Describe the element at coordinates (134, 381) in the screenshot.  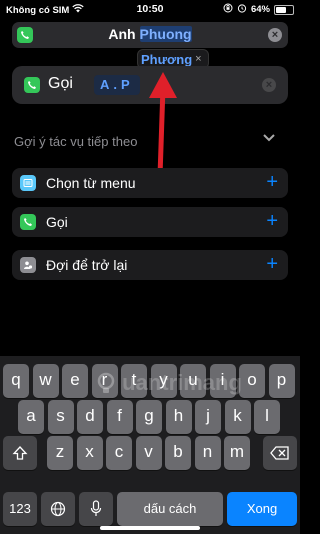
I see `key-t: t` at that location.